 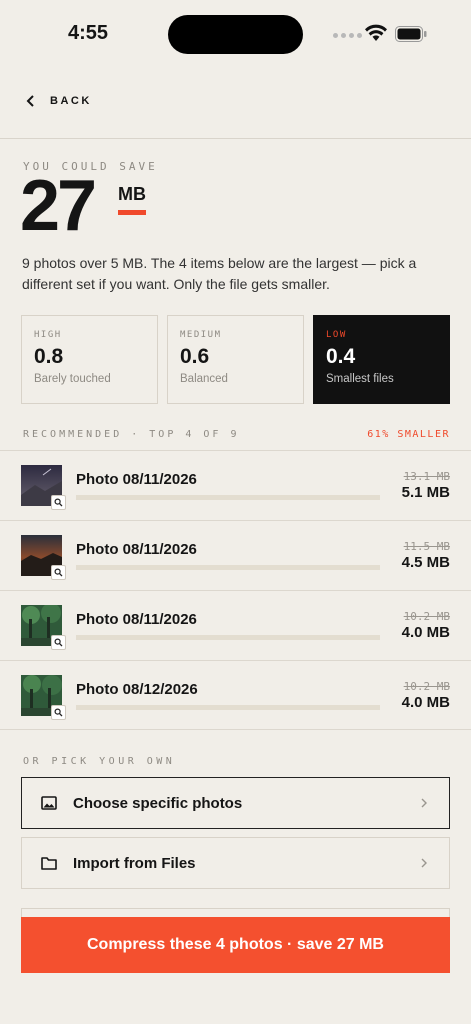 What do you see at coordinates (341, 356) in the screenshot?
I see `quality-value: 0.4` at bounding box center [341, 356].